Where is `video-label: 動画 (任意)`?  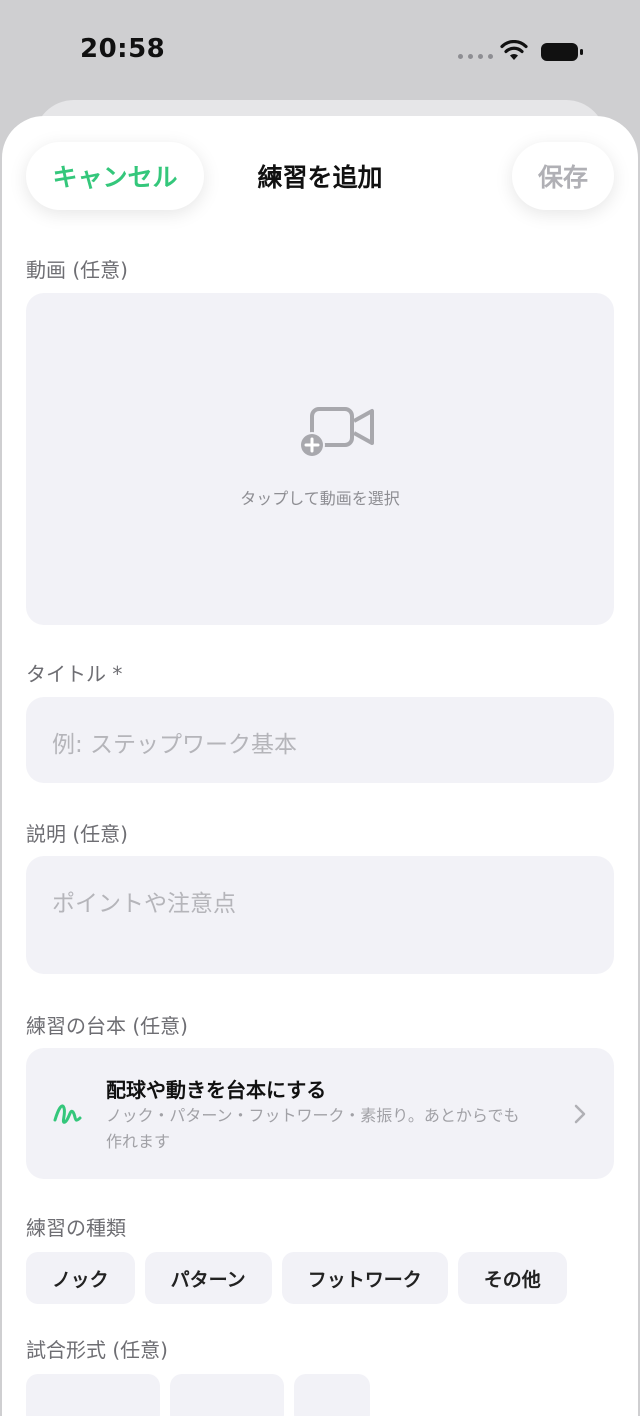 video-label: 動画 (任意) is located at coordinates (77, 270).